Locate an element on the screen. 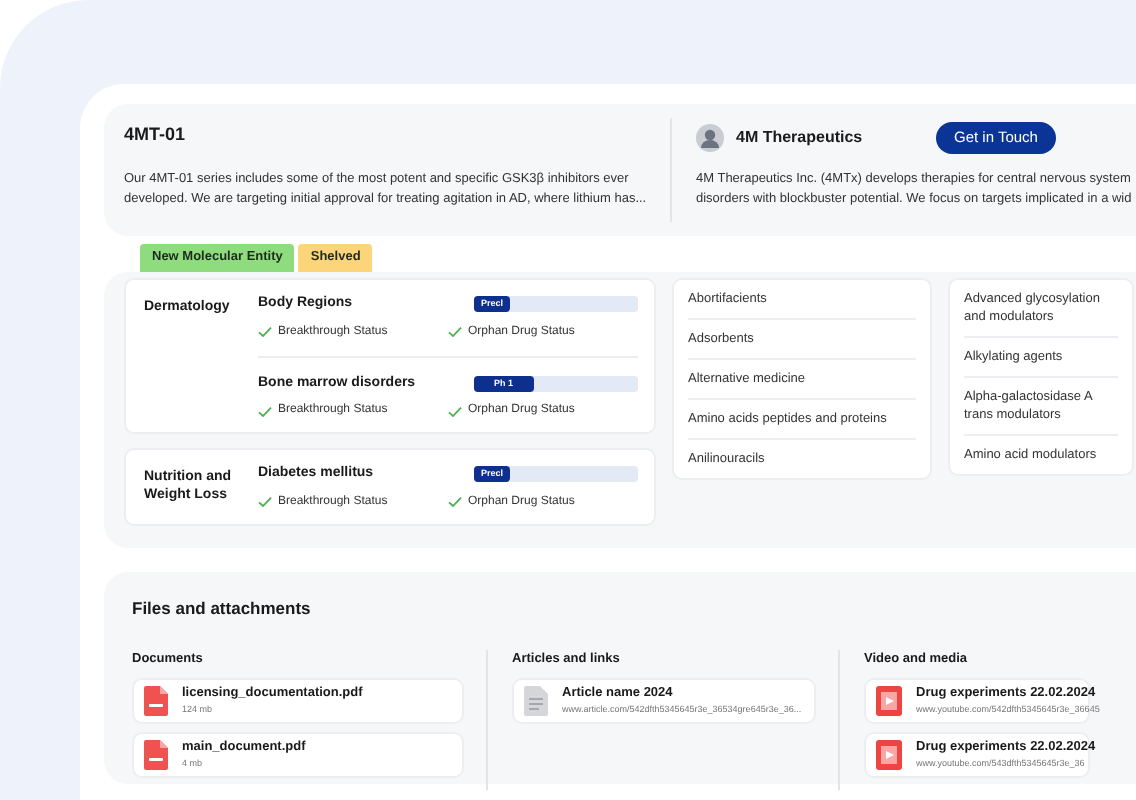  document-icon is located at coordinates (536, 700).